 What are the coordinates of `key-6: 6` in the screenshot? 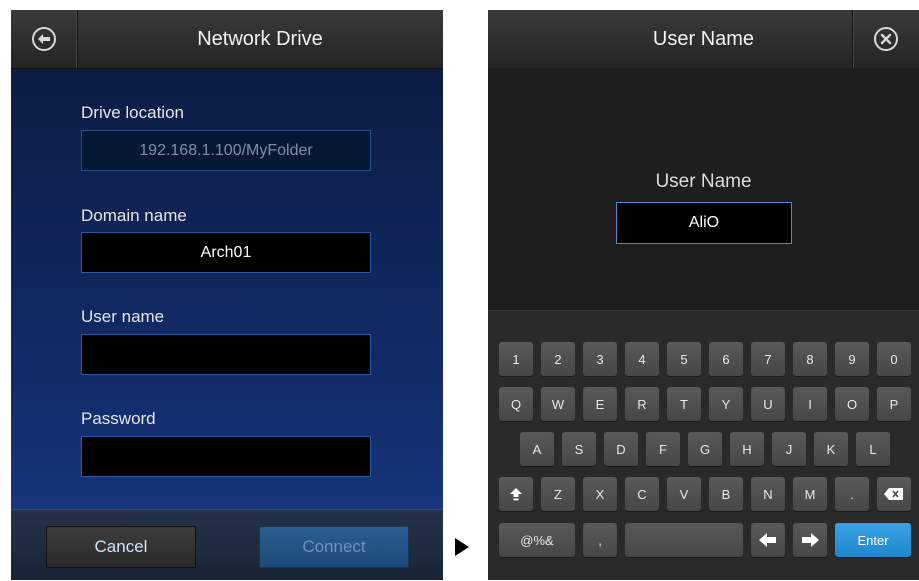 It's located at (726, 359).